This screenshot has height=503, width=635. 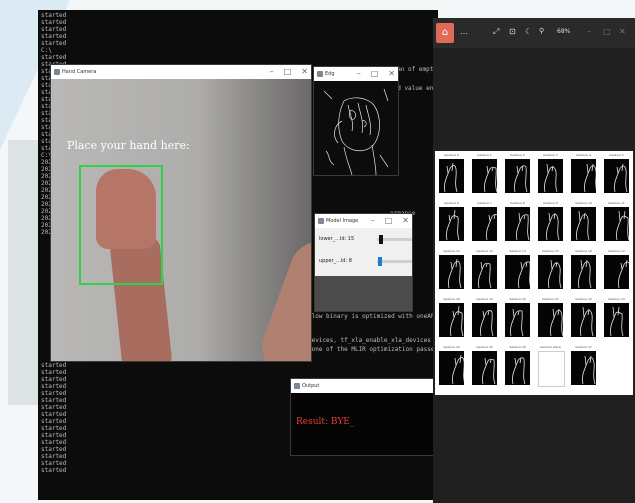 What do you see at coordinates (583, 155) in the screenshot?
I see `gesture-label: Gesture 4` at bounding box center [583, 155].